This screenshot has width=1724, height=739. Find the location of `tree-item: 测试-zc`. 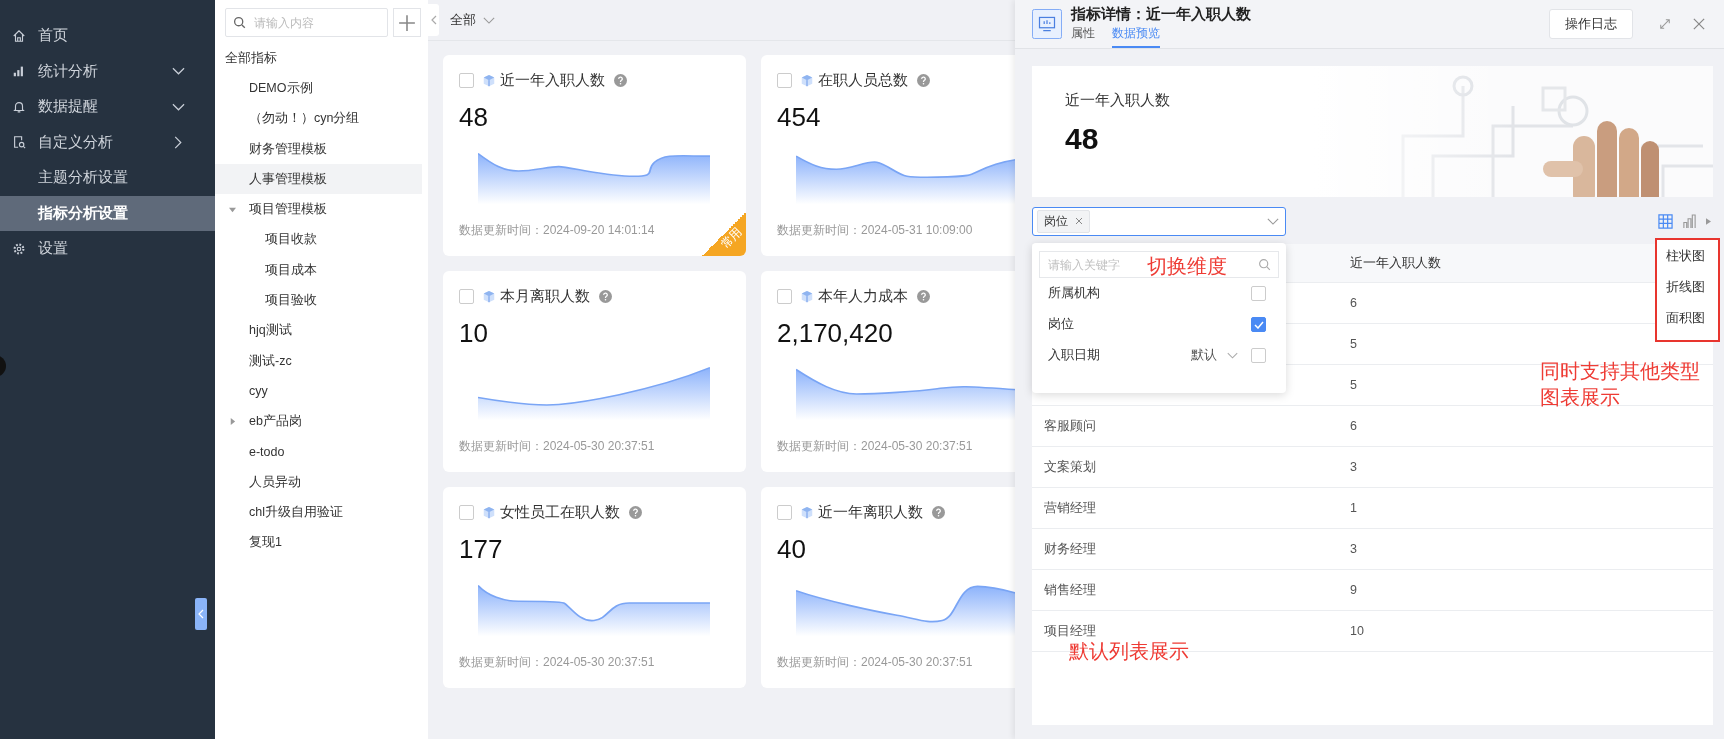

tree-item: 测试-zc is located at coordinates (318, 361).